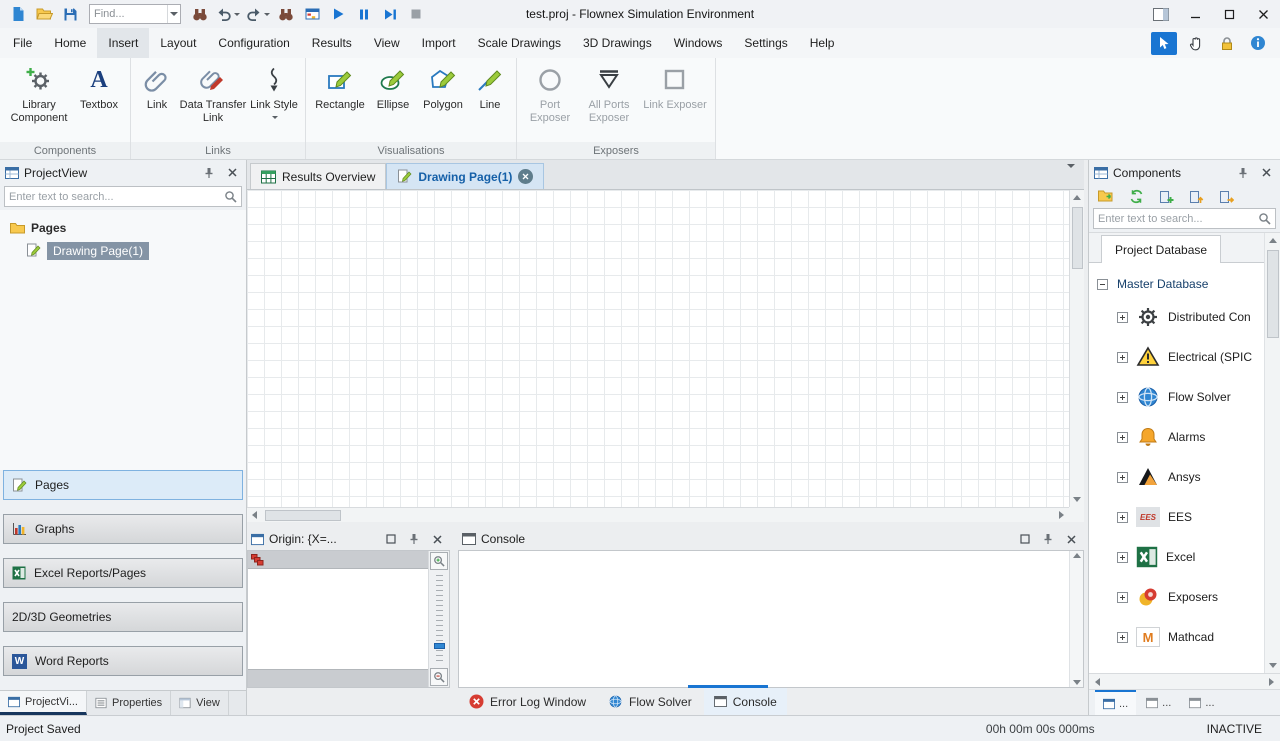 The image size is (1280, 741). What do you see at coordinates (1175, 357) in the screenshot?
I see `tree-item-electrical: Electrical (SPIC` at bounding box center [1175, 357].